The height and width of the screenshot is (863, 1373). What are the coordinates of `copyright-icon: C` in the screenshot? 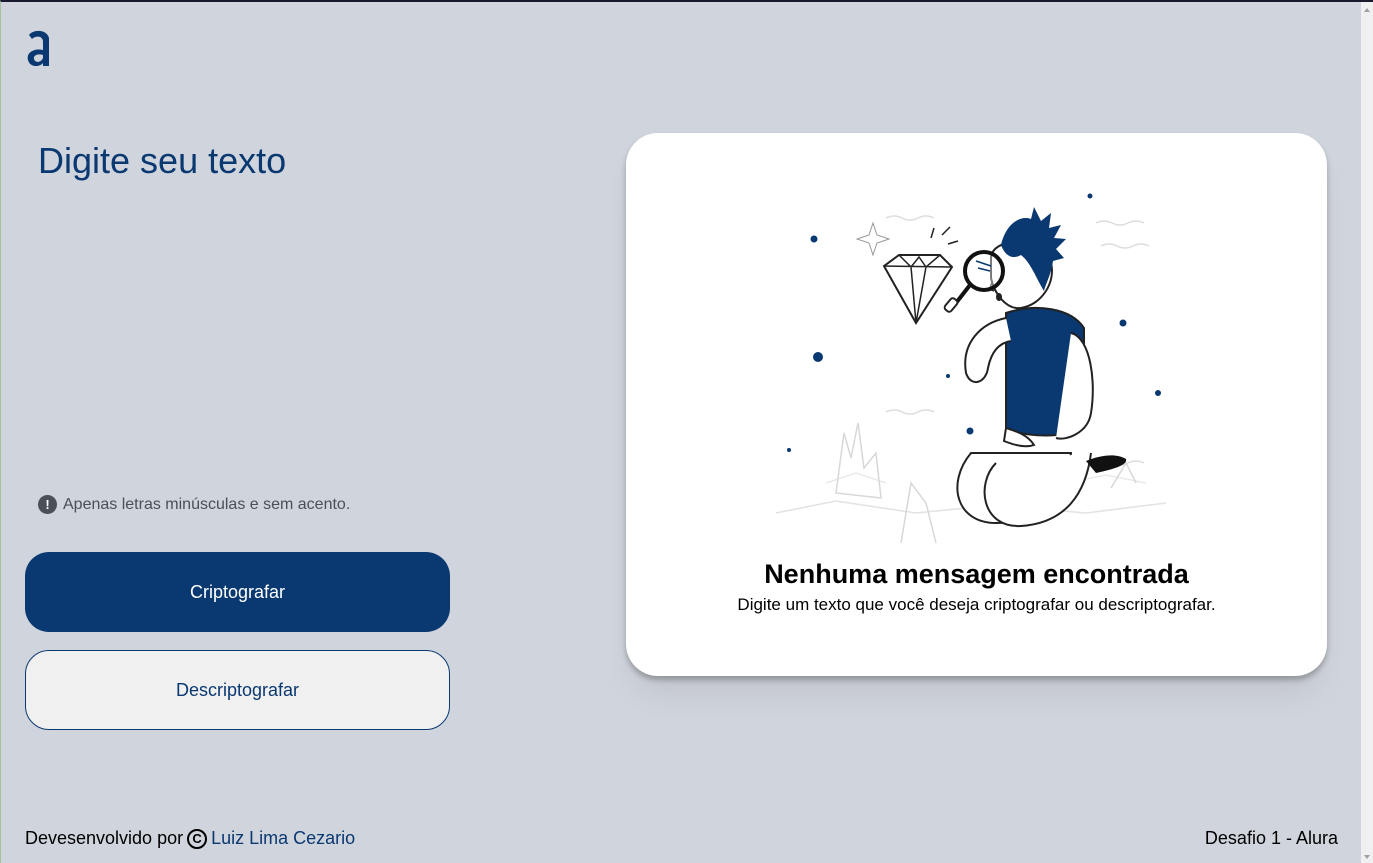 It's located at (197, 838).